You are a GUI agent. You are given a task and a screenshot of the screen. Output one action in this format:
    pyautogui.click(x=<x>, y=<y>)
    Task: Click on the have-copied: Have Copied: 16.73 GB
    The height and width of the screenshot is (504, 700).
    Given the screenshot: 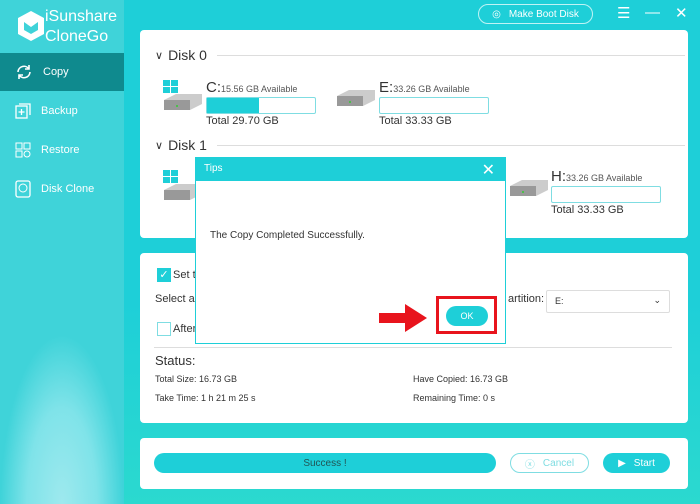 What is the action you would take?
    pyautogui.click(x=461, y=379)
    